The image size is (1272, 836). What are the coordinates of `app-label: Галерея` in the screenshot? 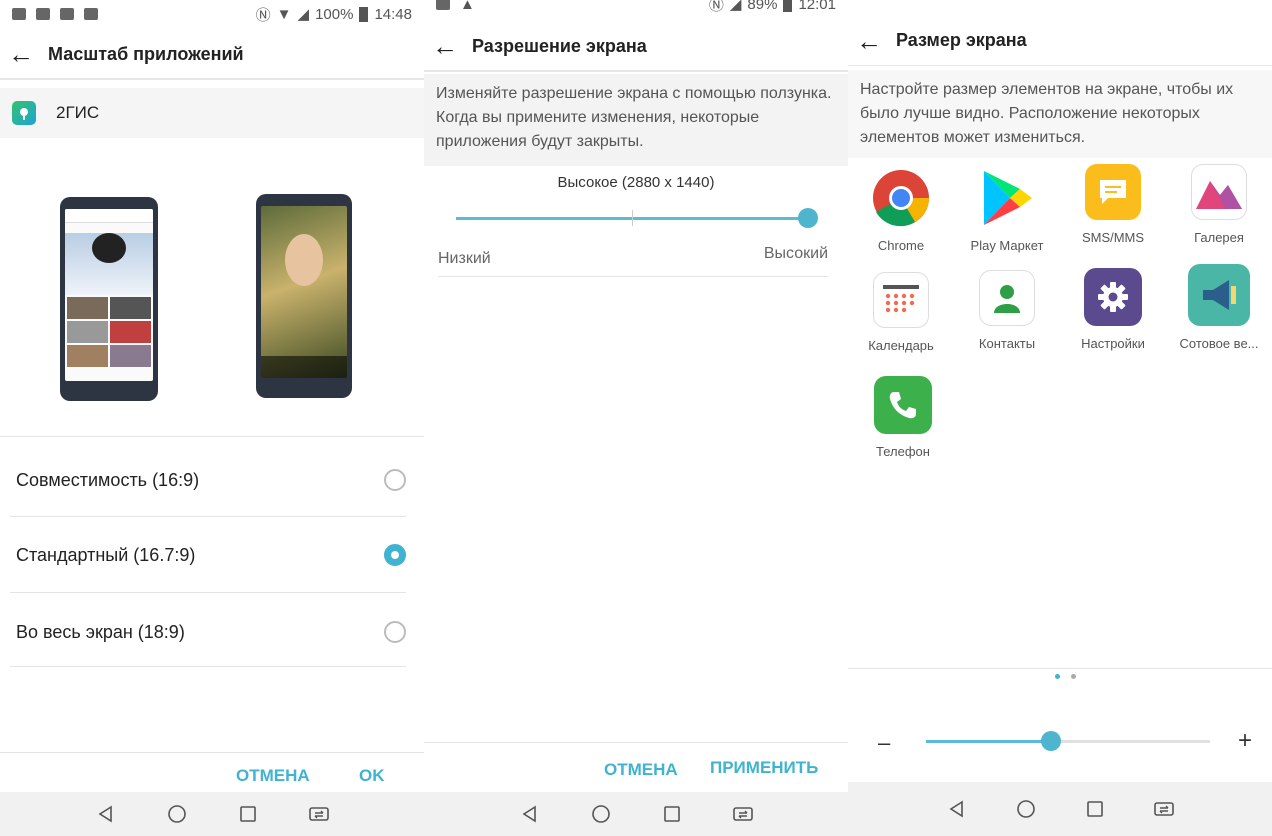 It's located at (1219, 237).